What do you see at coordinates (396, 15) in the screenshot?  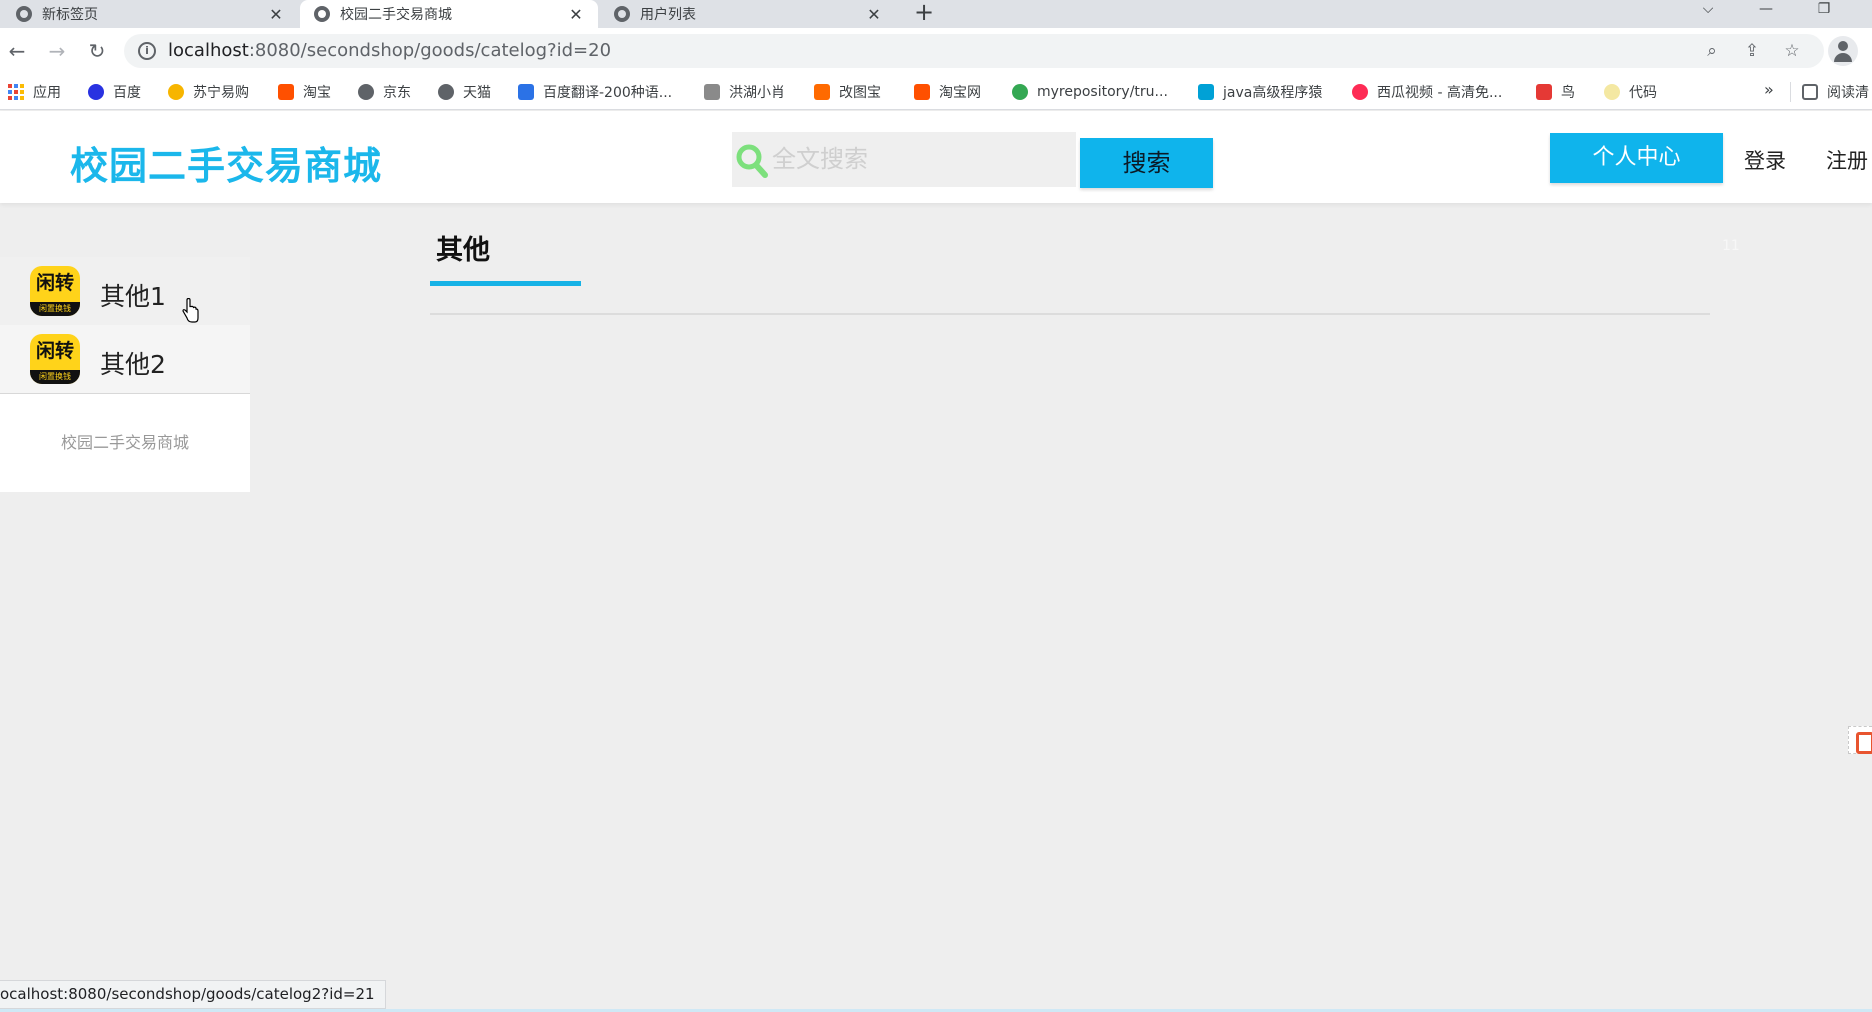 I see `tab-title: 校园二手交易商城` at bounding box center [396, 15].